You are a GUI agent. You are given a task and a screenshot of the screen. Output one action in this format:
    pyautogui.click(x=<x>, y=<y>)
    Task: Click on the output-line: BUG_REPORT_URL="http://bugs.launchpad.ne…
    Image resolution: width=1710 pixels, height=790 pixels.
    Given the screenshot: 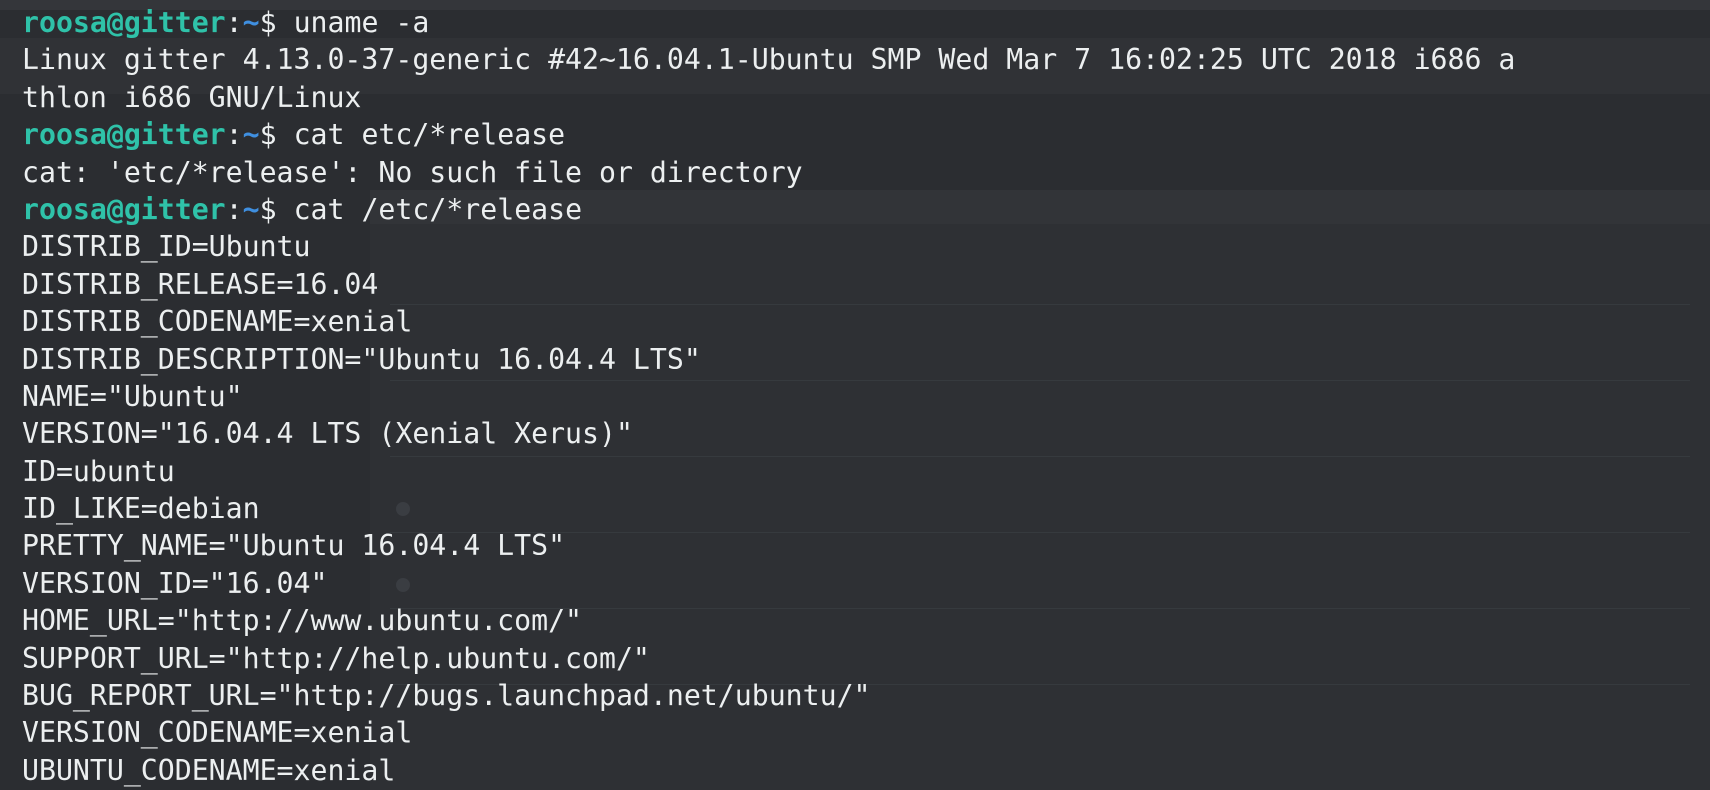 What is the action you would take?
    pyautogui.click(x=446, y=696)
    